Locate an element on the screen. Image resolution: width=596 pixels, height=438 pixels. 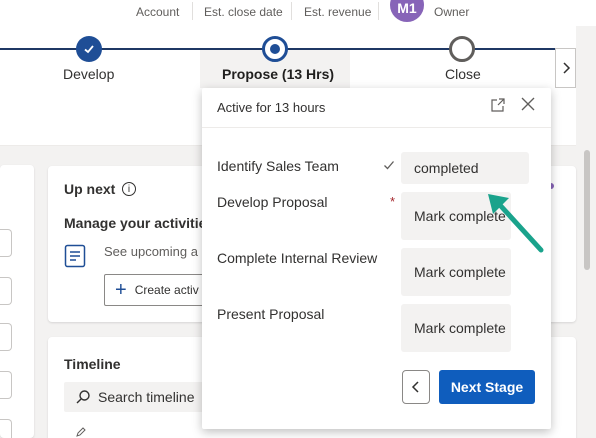
close-icon is located at coordinates (528, 104).